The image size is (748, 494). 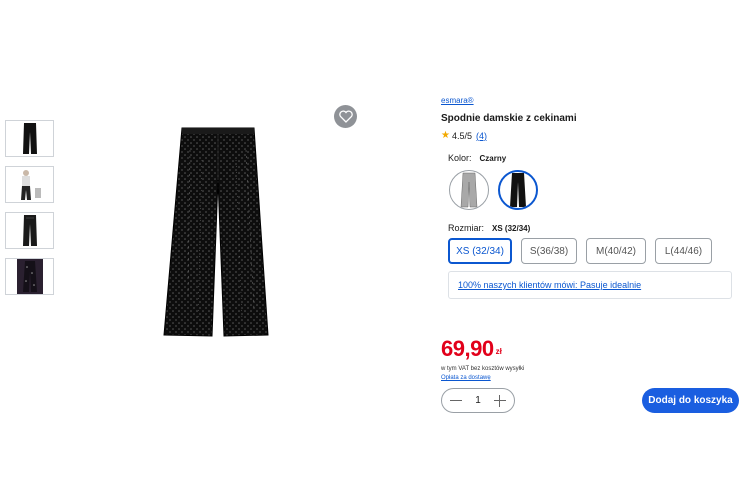 I want to click on color-selected: Czarny, so click(x=493, y=158).